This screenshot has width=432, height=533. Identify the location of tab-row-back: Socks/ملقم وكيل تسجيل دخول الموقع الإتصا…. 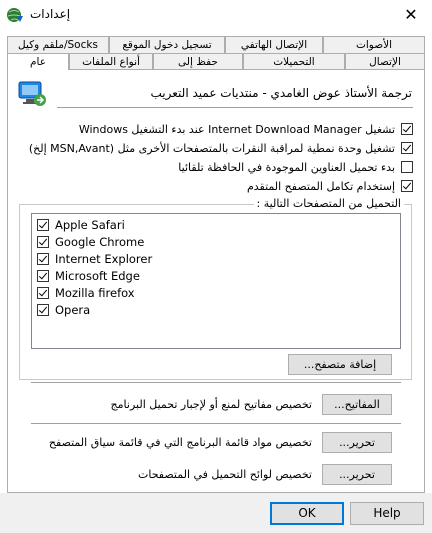
(216, 44).